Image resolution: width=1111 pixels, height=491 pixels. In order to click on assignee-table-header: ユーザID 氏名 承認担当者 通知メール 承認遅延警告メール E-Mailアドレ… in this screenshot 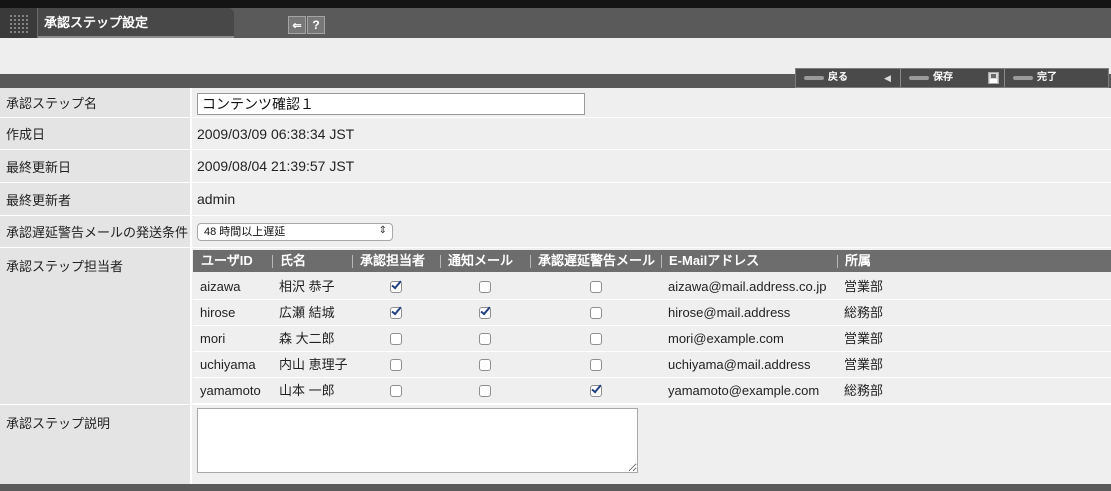, I will do `click(652, 261)`.